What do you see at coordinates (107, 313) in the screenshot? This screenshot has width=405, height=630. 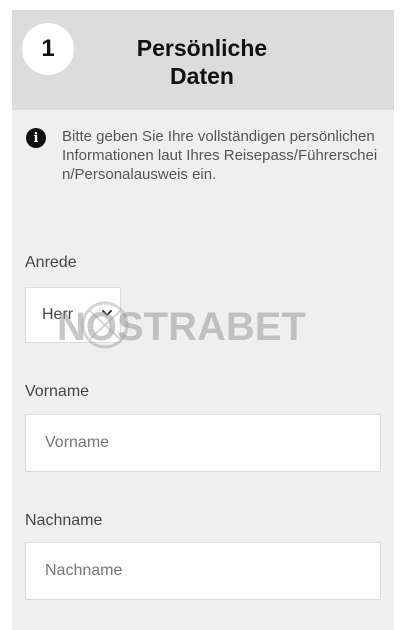 I see `chevron-down-icon` at bounding box center [107, 313].